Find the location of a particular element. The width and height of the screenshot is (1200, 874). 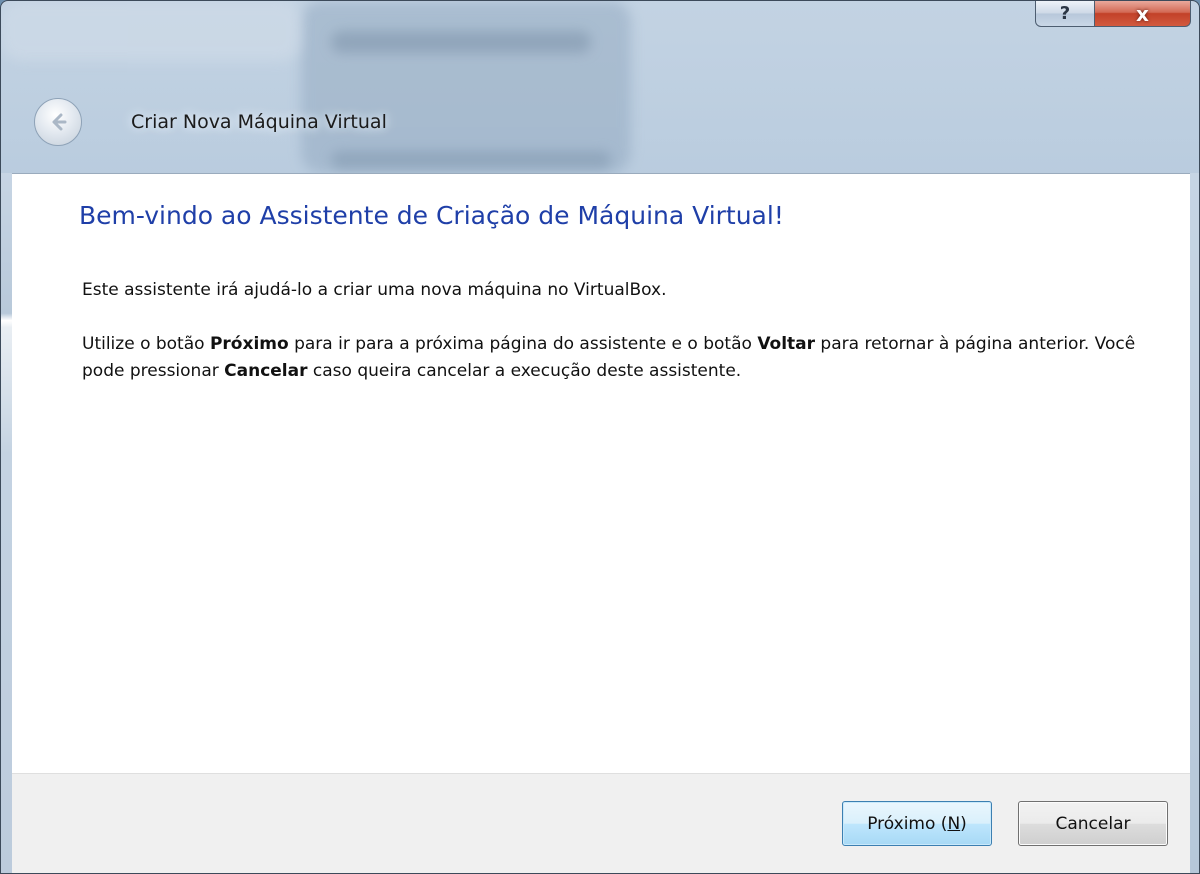

next-mnemonic: N is located at coordinates (954, 823).